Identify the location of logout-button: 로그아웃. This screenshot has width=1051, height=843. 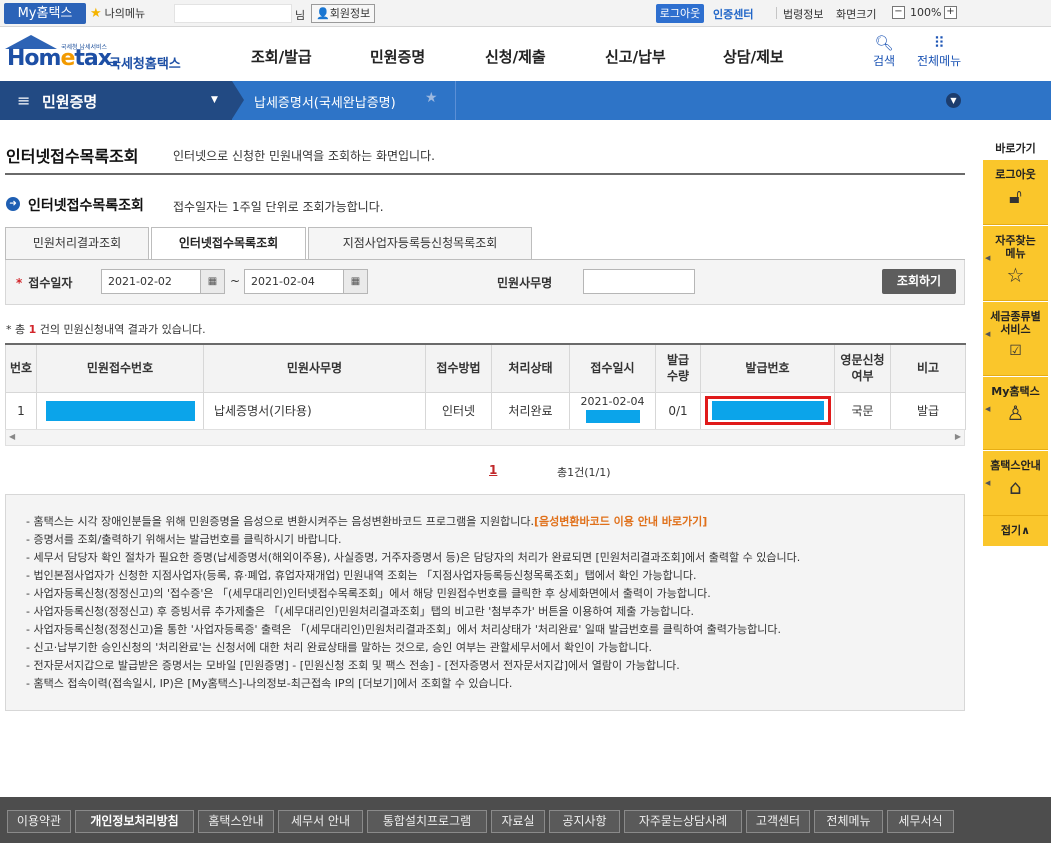
(680, 13).